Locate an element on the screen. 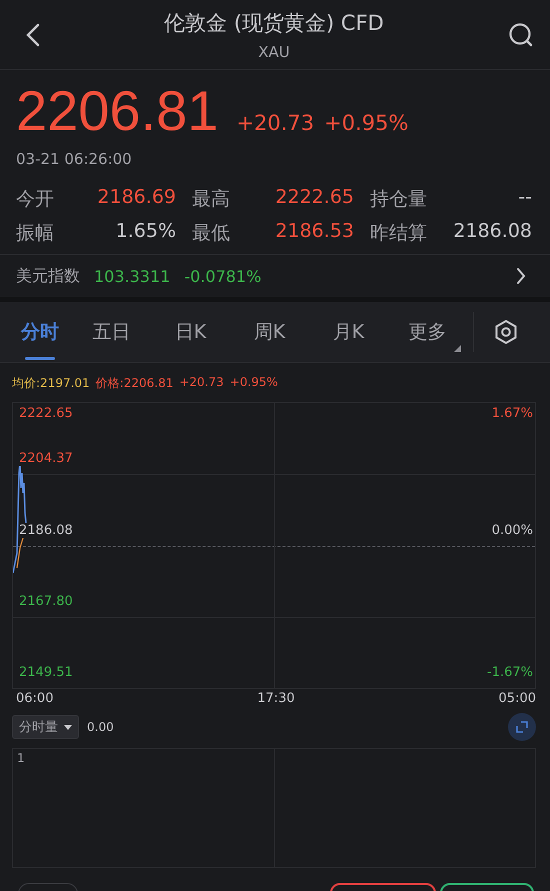 The height and width of the screenshot is (891, 550). volume-scale-label: 1 is located at coordinates (21, 758).